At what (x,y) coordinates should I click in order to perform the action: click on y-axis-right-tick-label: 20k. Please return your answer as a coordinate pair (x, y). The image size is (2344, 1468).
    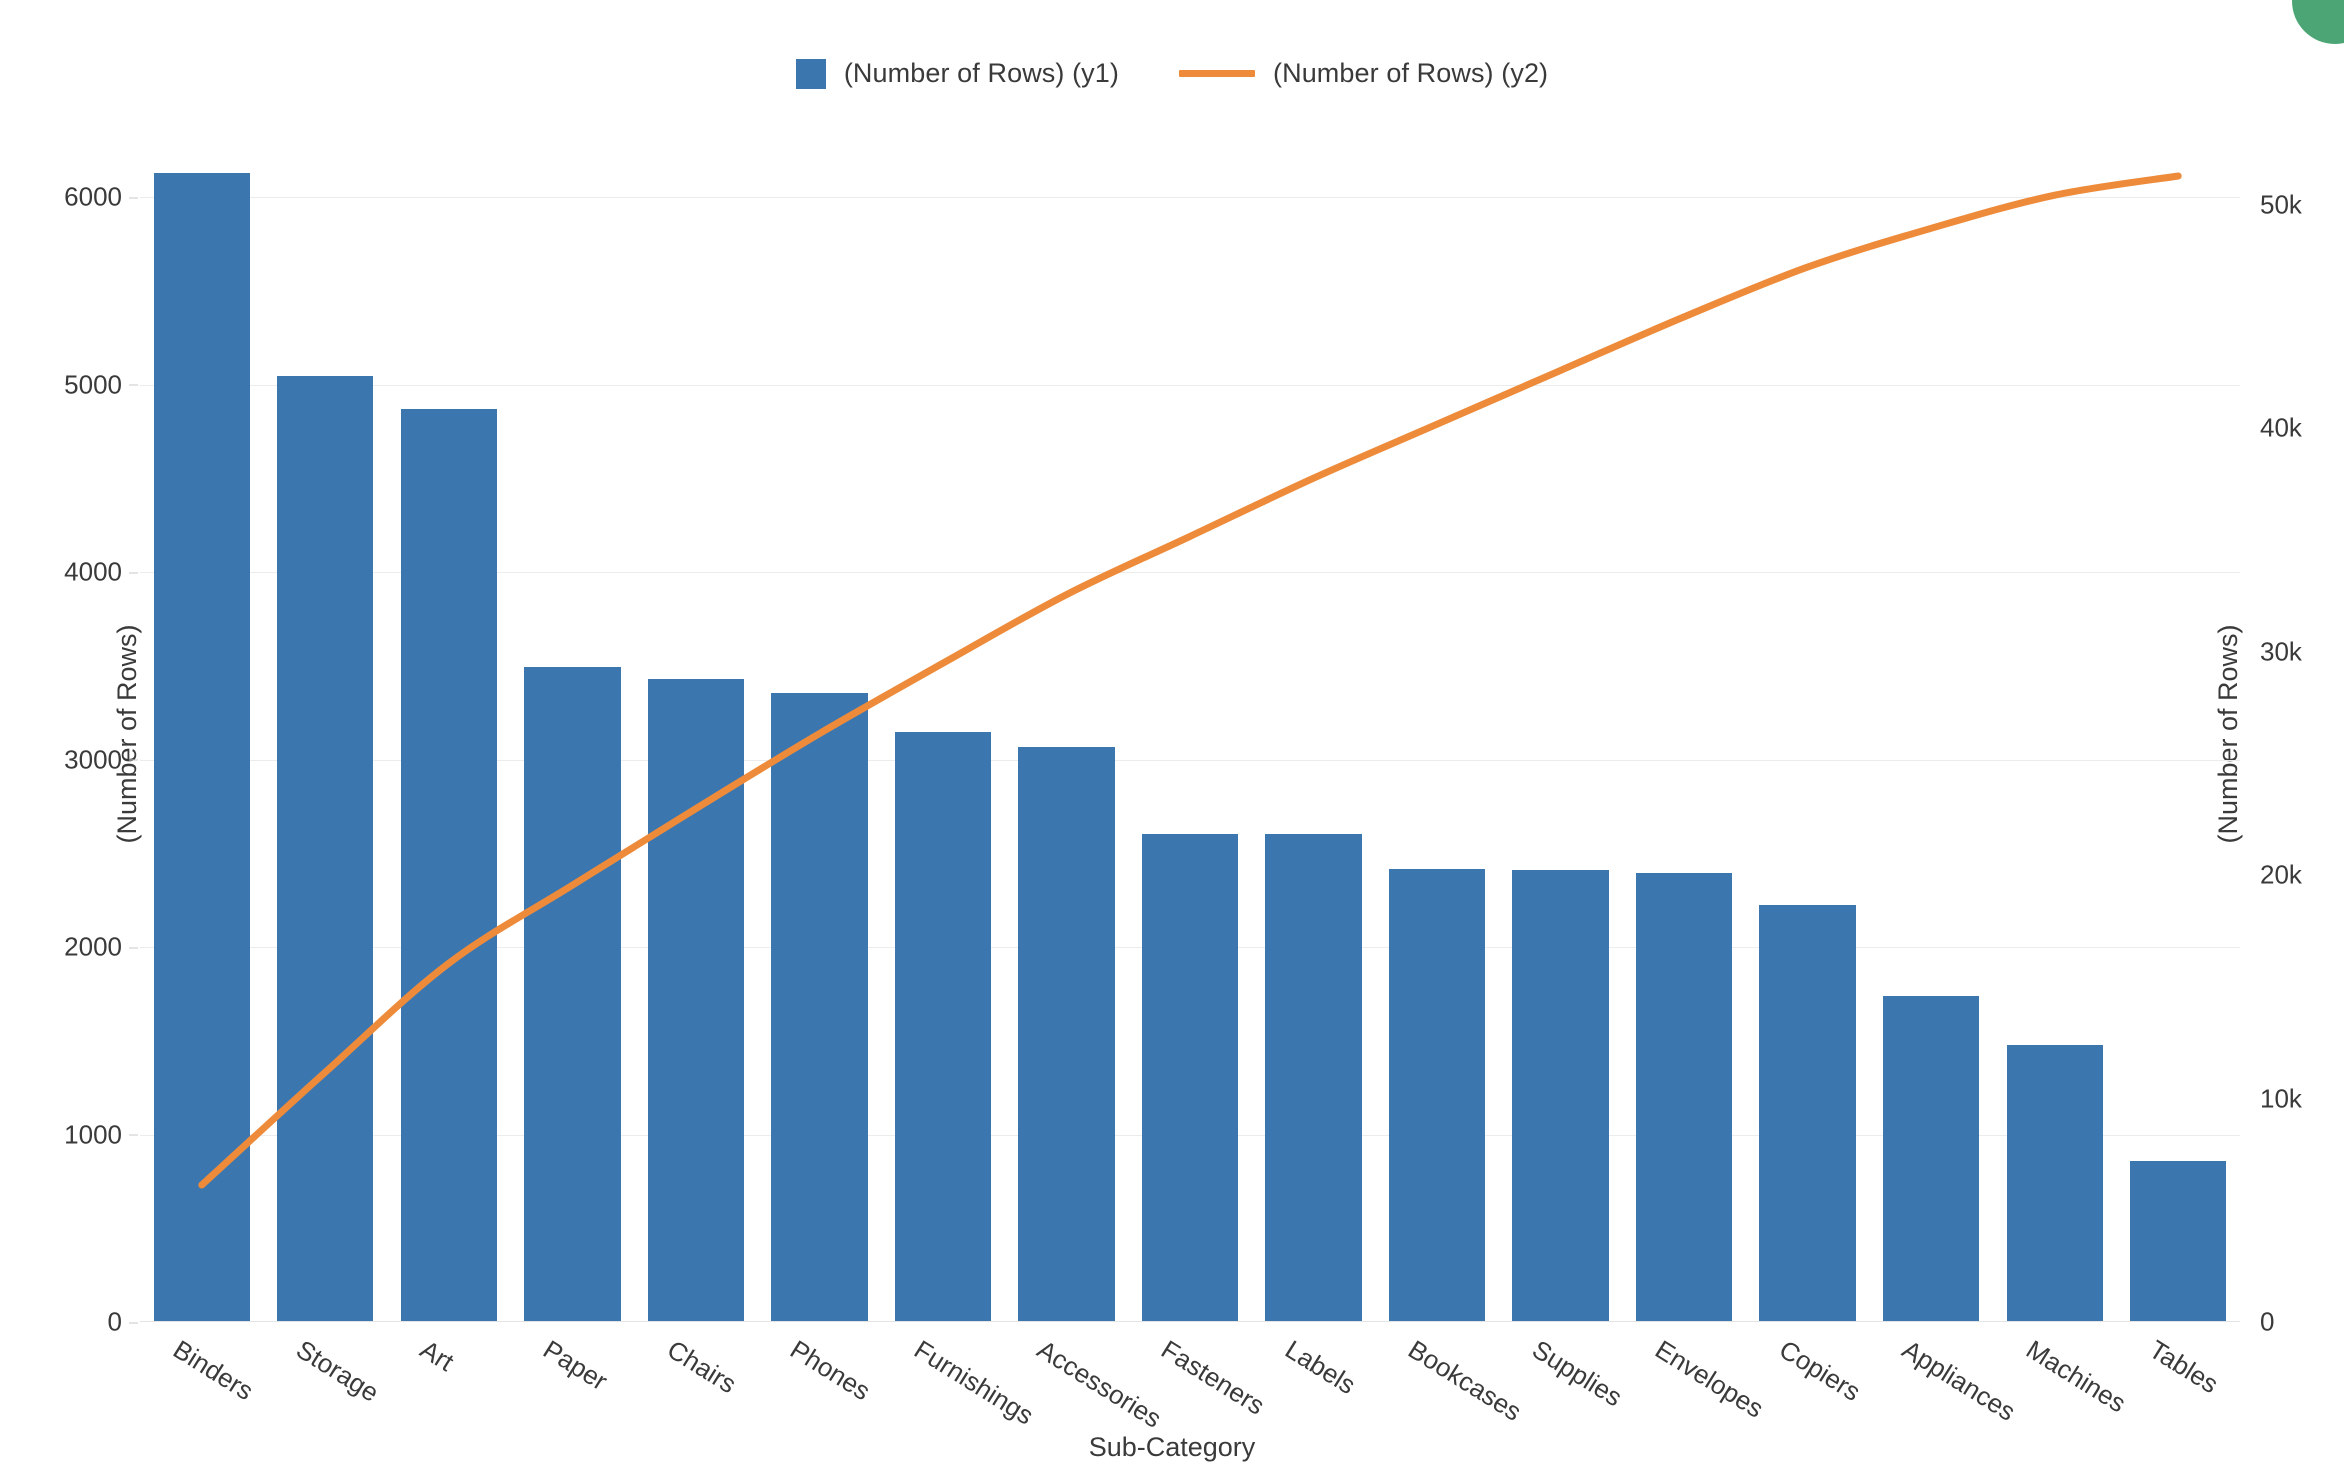
    Looking at the image, I should click on (2281, 874).